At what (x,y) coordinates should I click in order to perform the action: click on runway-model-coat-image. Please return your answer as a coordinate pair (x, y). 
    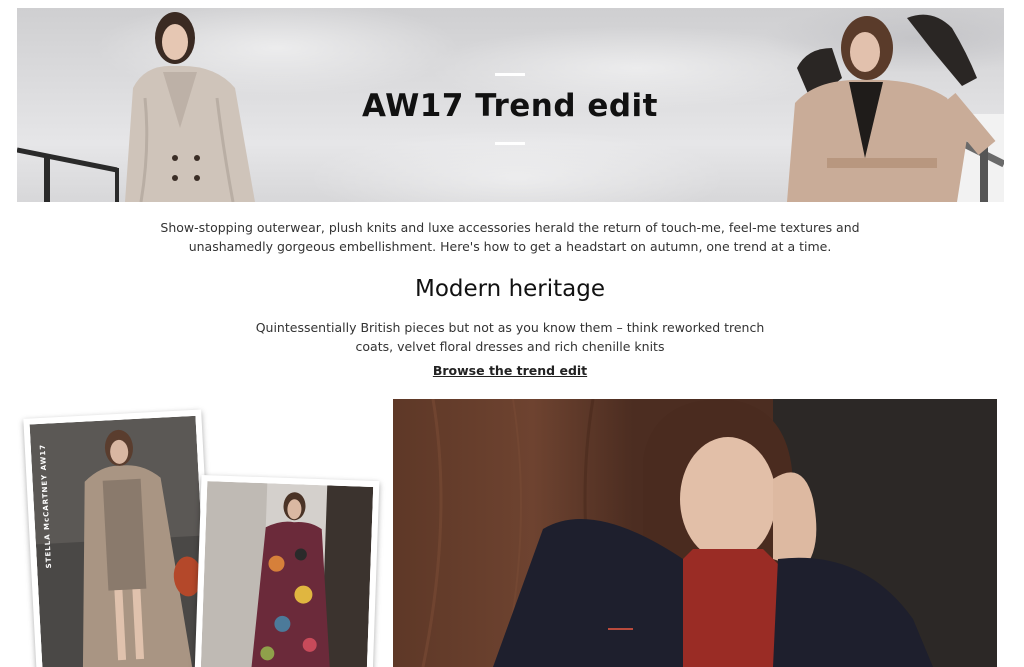
    Looking at the image, I should click on (119, 541).